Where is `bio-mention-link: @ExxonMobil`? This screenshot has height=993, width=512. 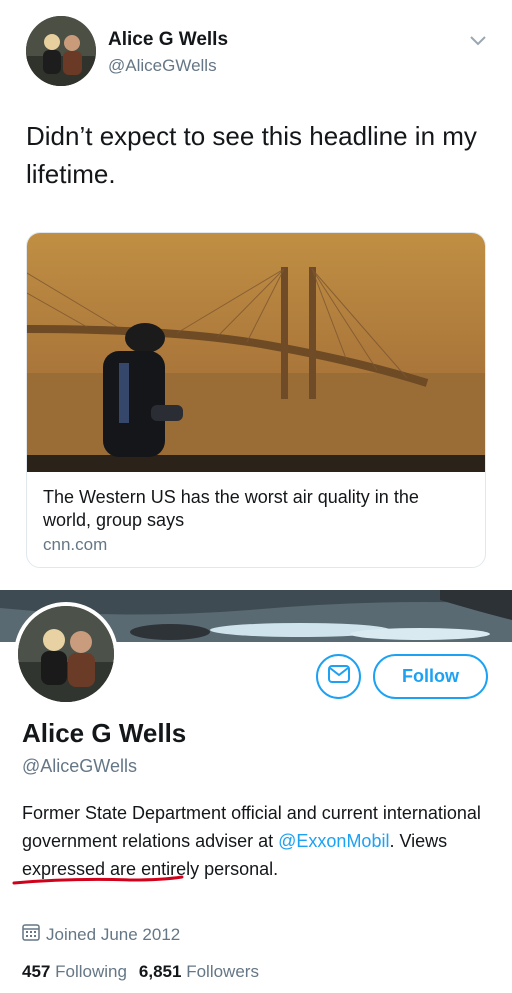 bio-mention-link: @ExxonMobil is located at coordinates (333, 841).